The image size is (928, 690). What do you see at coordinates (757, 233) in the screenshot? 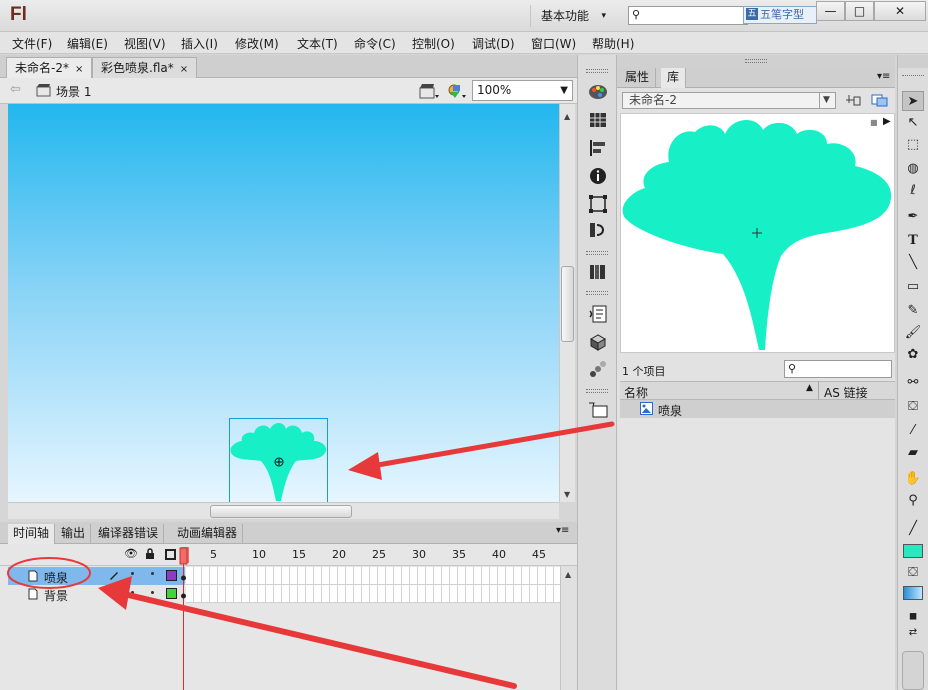
I see `library-preview: ■ ▶` at bounding box center [757, 233].